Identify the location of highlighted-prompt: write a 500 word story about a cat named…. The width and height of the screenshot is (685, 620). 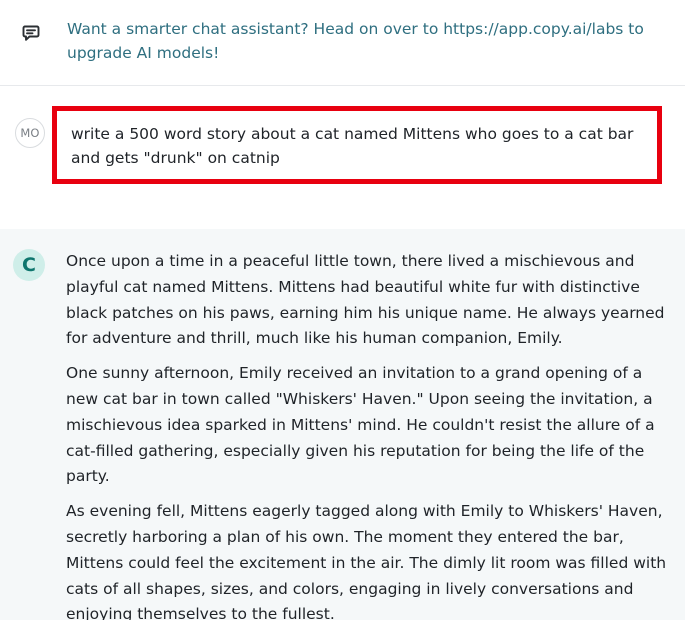
(357, 145).